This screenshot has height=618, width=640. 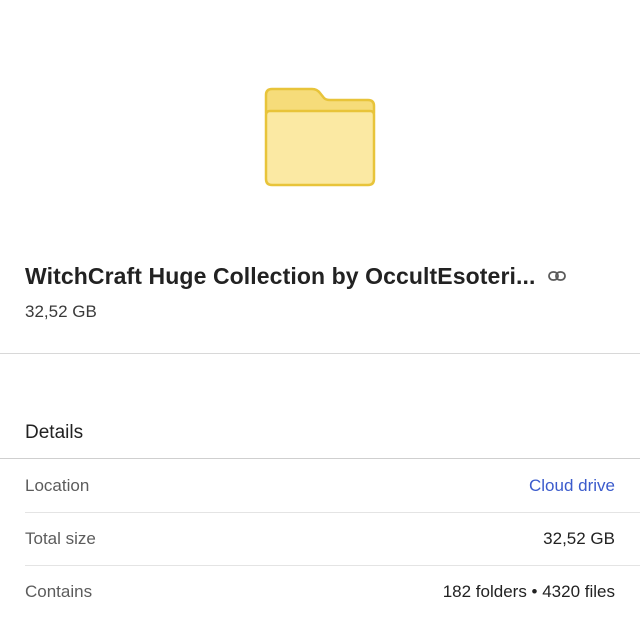 I want to click on detail-label: Contains, so click(x=59, y=591).